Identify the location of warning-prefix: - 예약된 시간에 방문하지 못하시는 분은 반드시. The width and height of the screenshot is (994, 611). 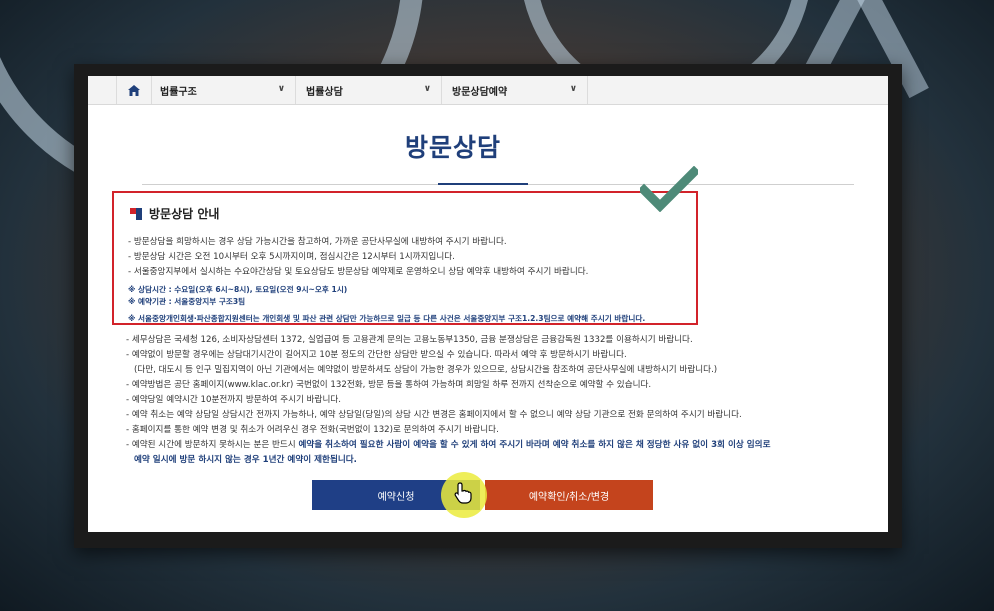
(212, 445).